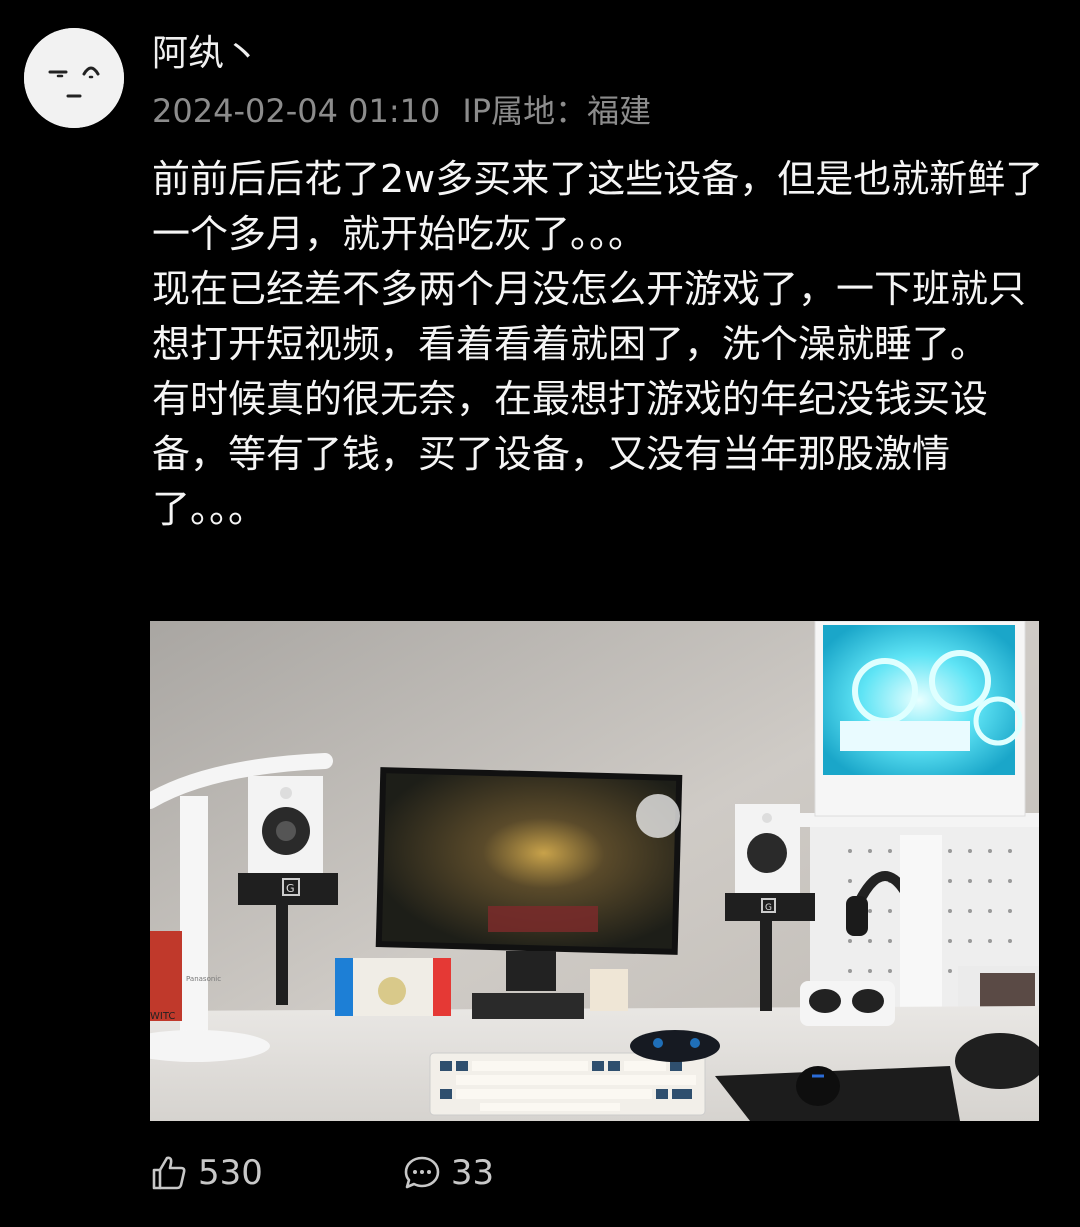  Describe the element at coordinates (169, 1173) in the screenshot. I see `thumbs-up-icon` at that location.